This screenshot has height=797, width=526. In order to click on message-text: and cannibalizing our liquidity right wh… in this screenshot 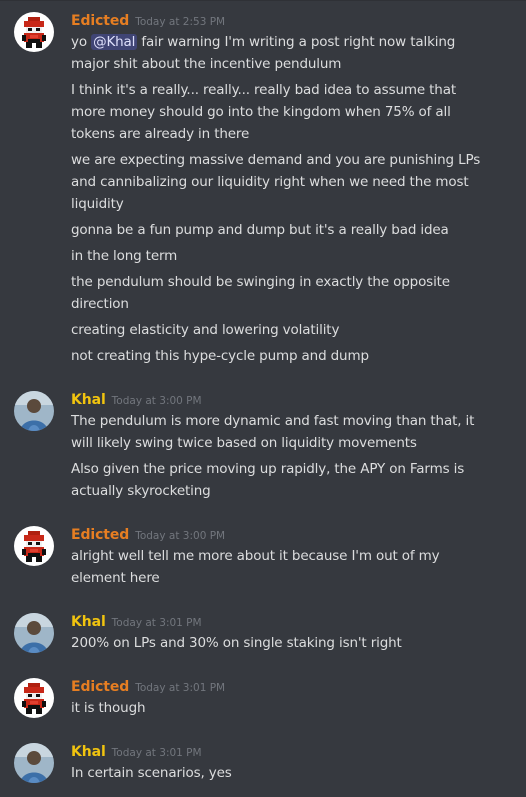, I will do `click(270, 182)`.